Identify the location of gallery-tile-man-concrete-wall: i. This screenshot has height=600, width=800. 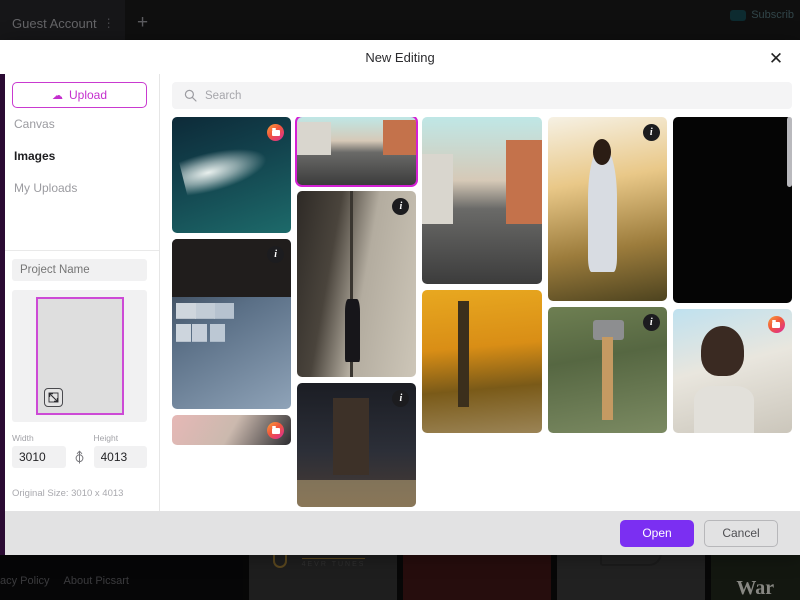
(357, 284).